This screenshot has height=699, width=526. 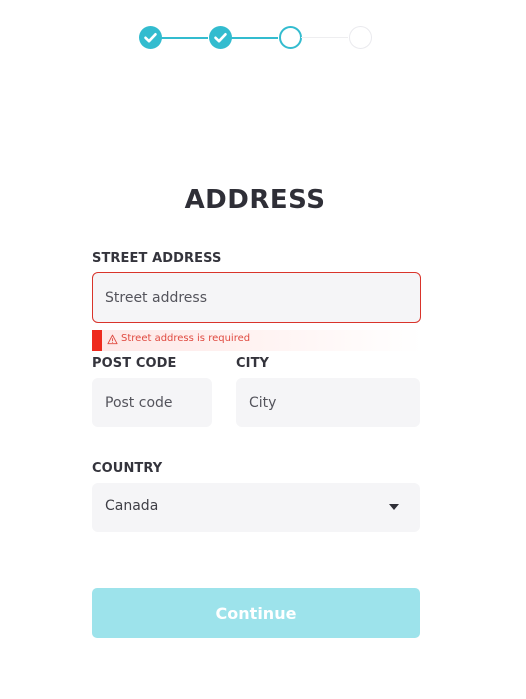 I want to click on step-3-current, so click(x=290, y=37).